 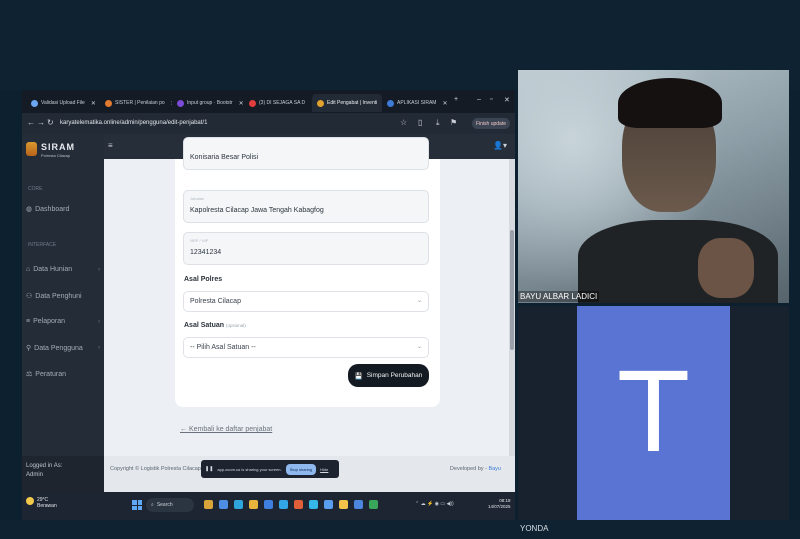 I want to click on brand: SIRAM Polresta Cilacap, so click(x=50, y=150).